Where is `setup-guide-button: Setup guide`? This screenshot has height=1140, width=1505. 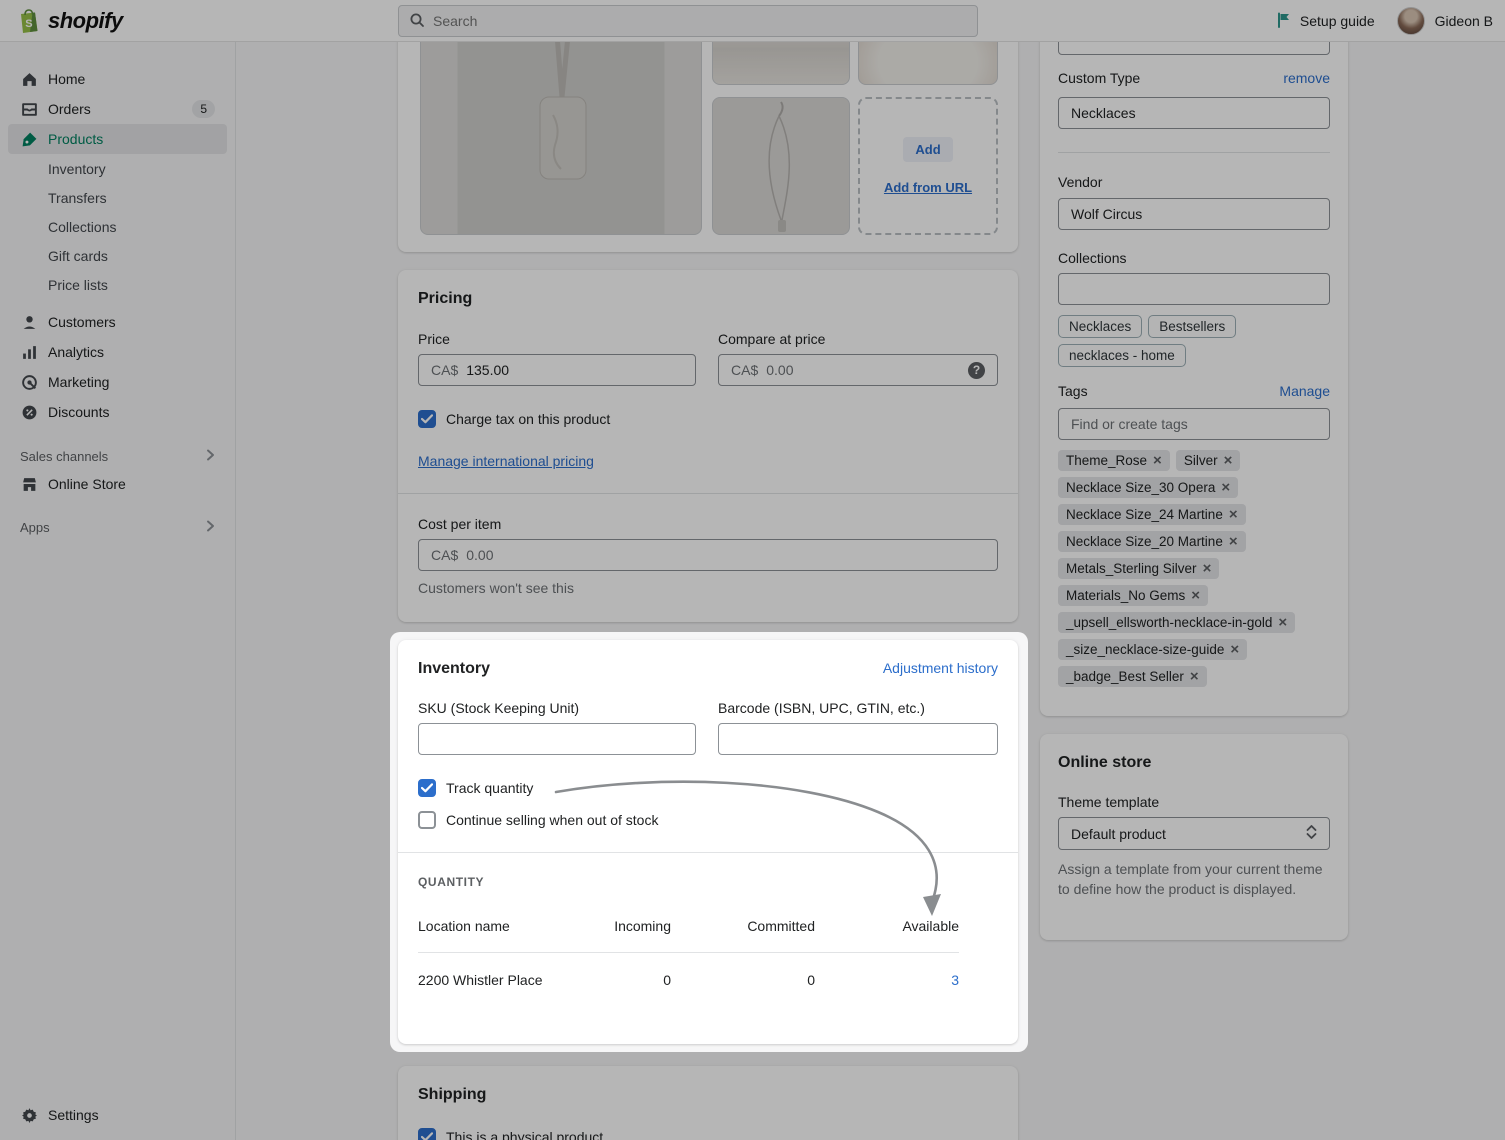
setup-guide-button: Setup guide is located at coordinates (1325, 21).